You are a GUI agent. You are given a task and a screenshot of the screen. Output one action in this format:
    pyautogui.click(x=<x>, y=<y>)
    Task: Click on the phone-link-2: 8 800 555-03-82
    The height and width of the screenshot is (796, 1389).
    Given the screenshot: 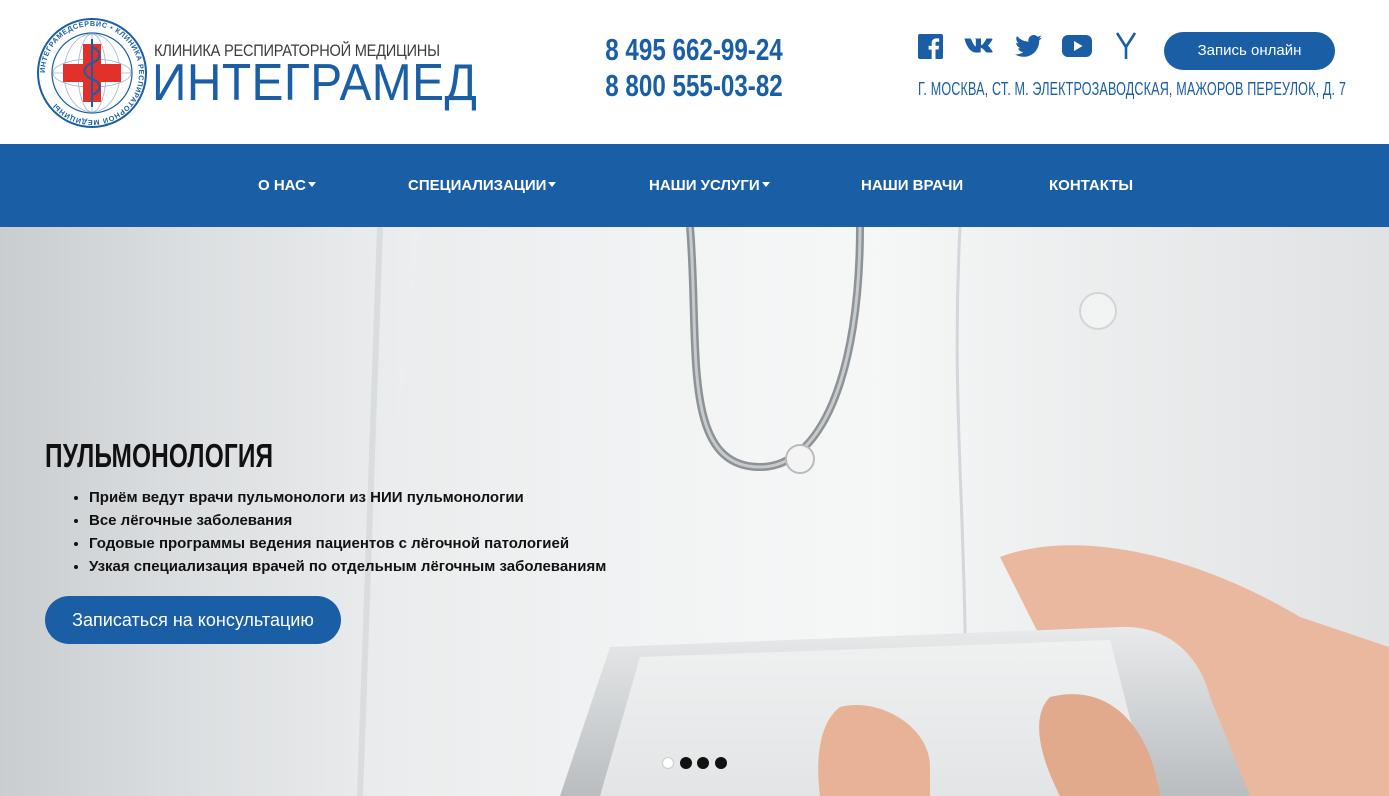 What is the action you would take?
    pyautogui.click(x=694, y=86)
    